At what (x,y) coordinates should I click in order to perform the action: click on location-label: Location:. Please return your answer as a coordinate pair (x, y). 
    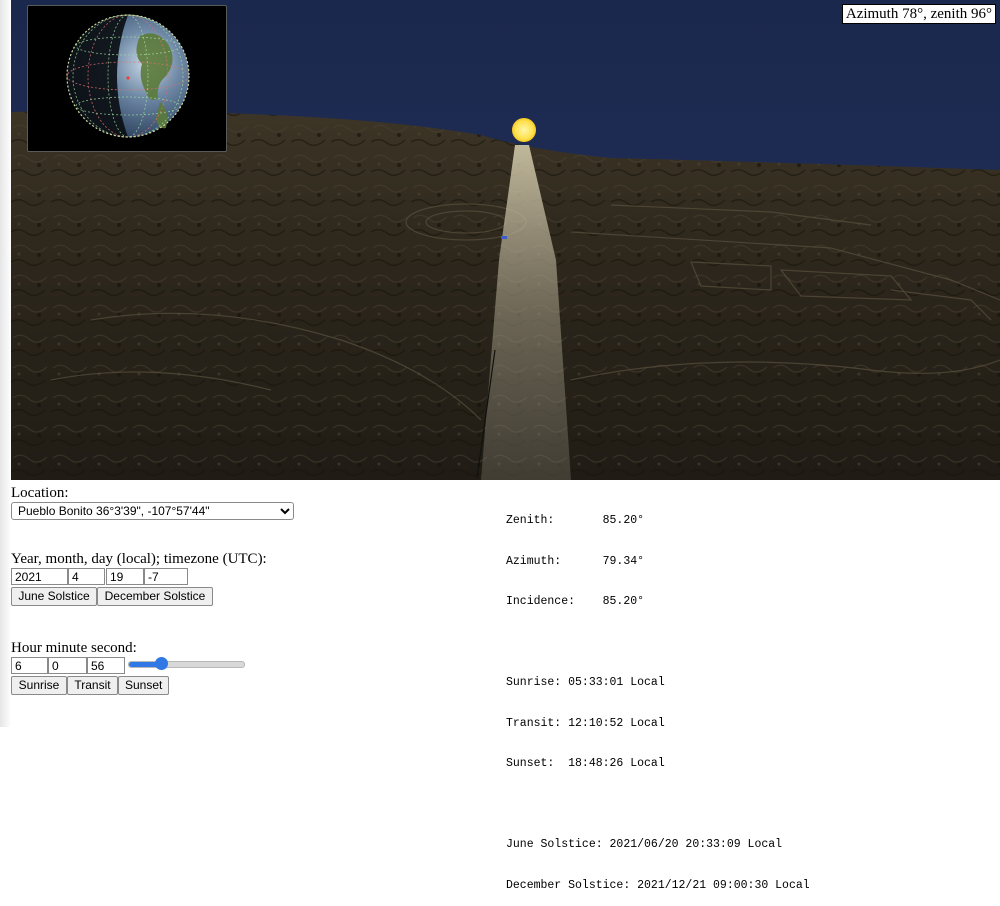
    Looking at the image, I should click on (40, 493).